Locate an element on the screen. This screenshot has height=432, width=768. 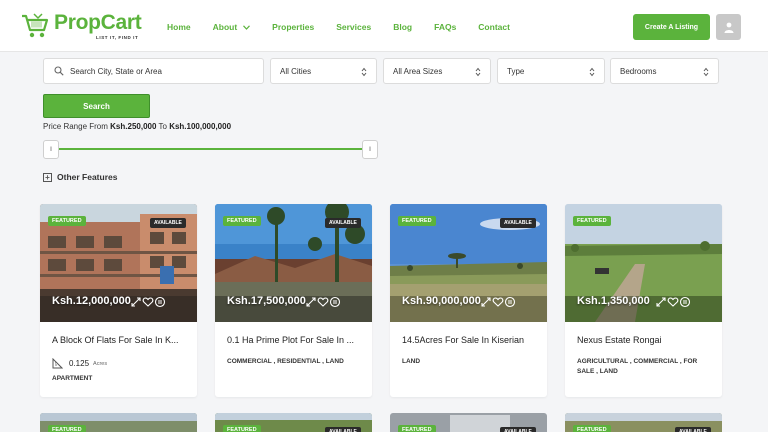
slider-handle-min: ll is located at coordinates (51, 149).